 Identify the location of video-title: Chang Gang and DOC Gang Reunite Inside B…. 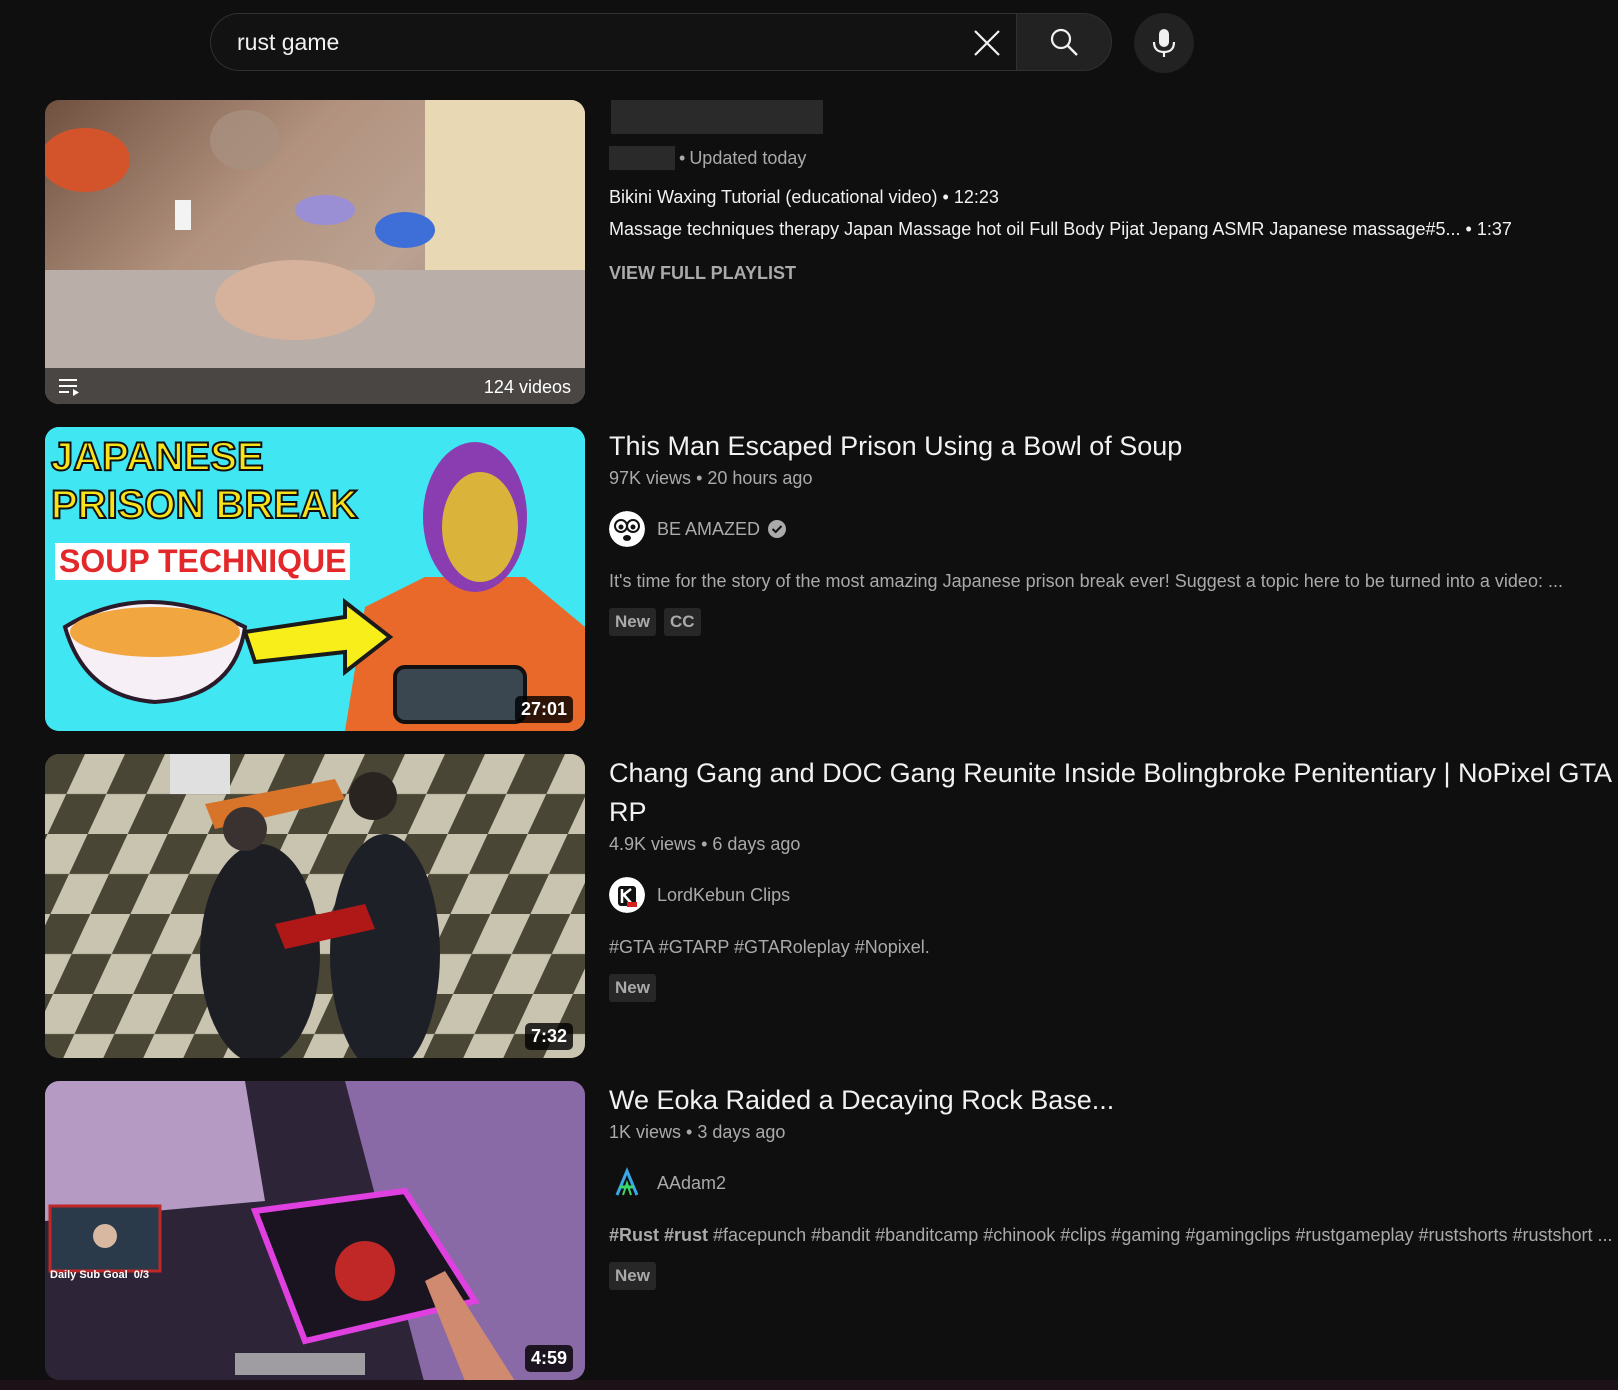
(1113, 793).